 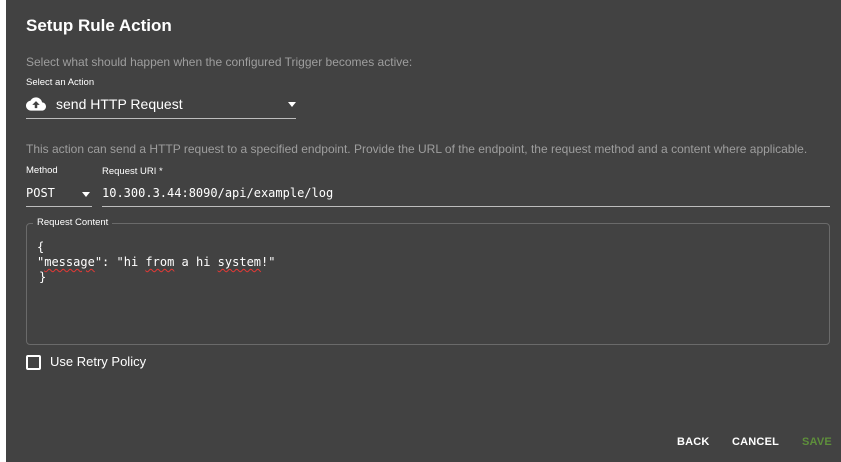 I want to click on code-value-part: a hi, so click(x=196, y=262).